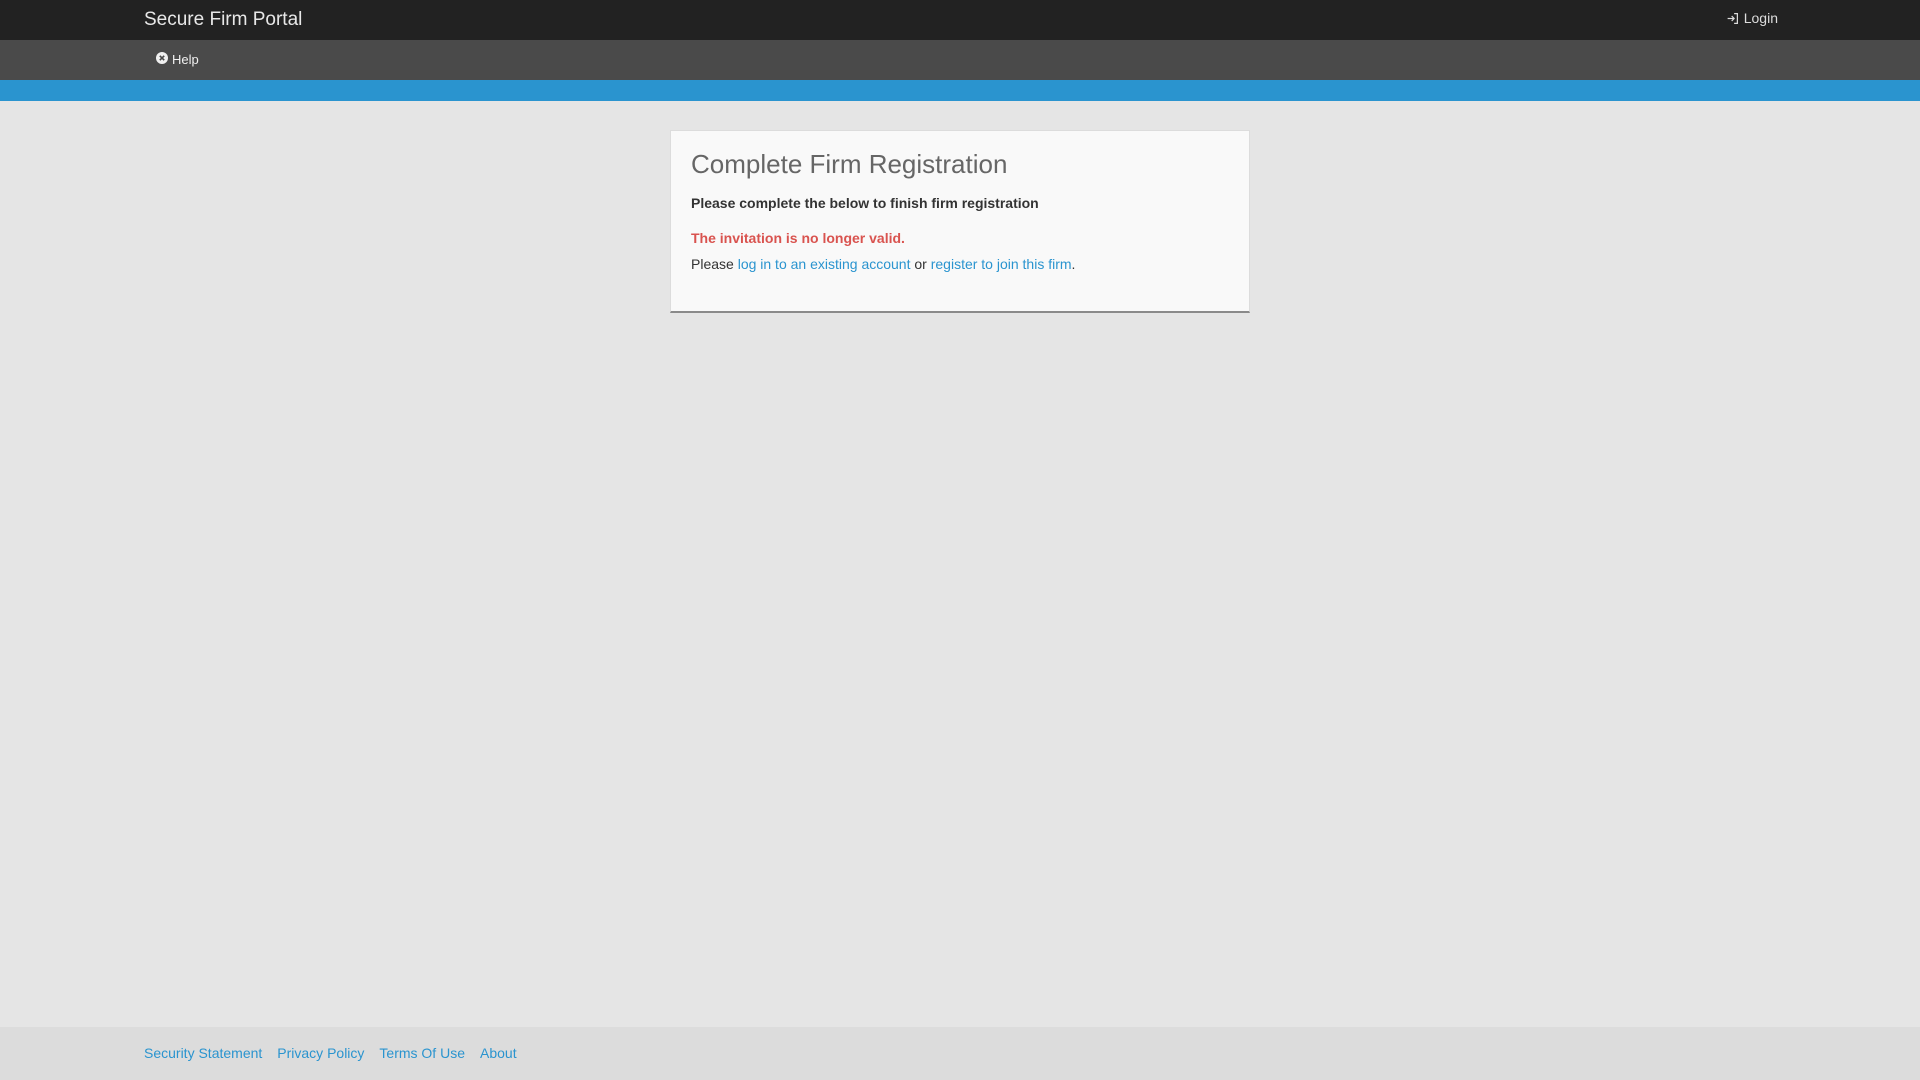  Describe the element at coordinates (960, 60) in the screenshot. I see `sub-navbar: Help` at that location.